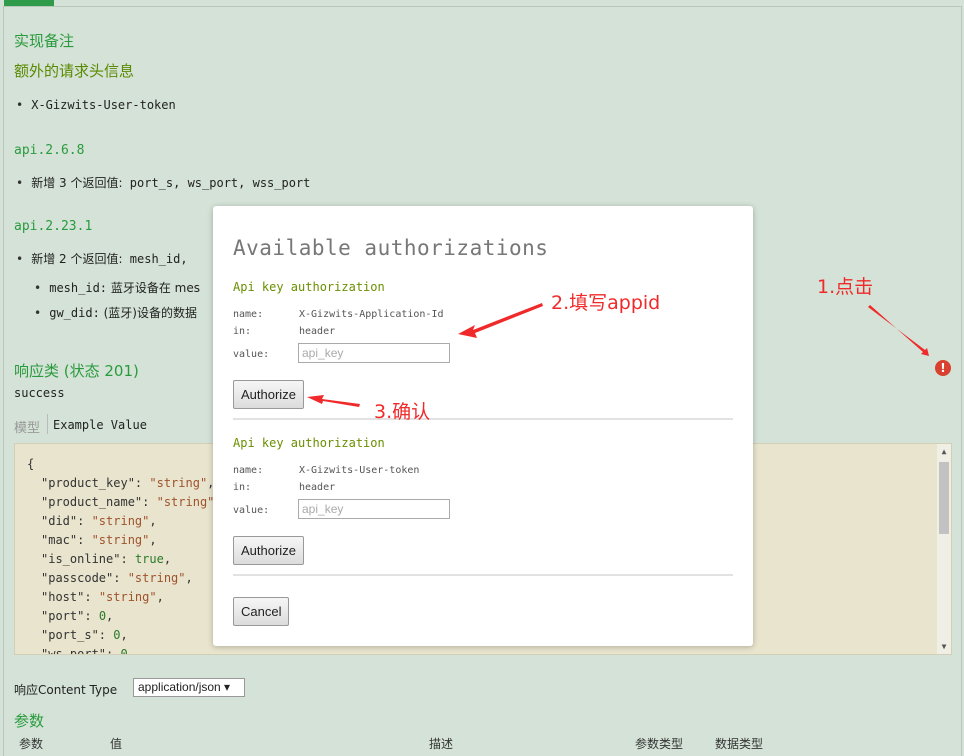  I want to click on arrow-to-api-key-input, so click(500, 320).